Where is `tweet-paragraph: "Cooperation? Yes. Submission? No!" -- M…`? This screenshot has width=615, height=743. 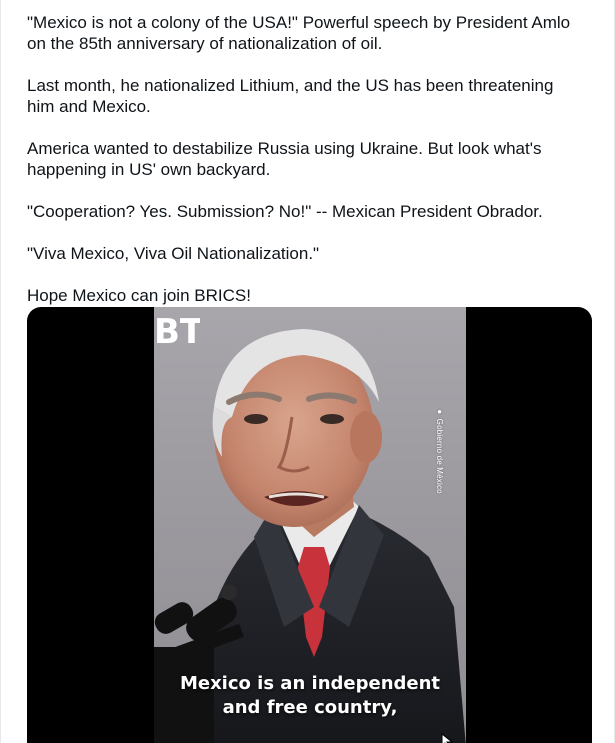 tweet-paragraph: "Cooperation? Yes. Submission? No!" -- M… is located at coordinates (285, 211).